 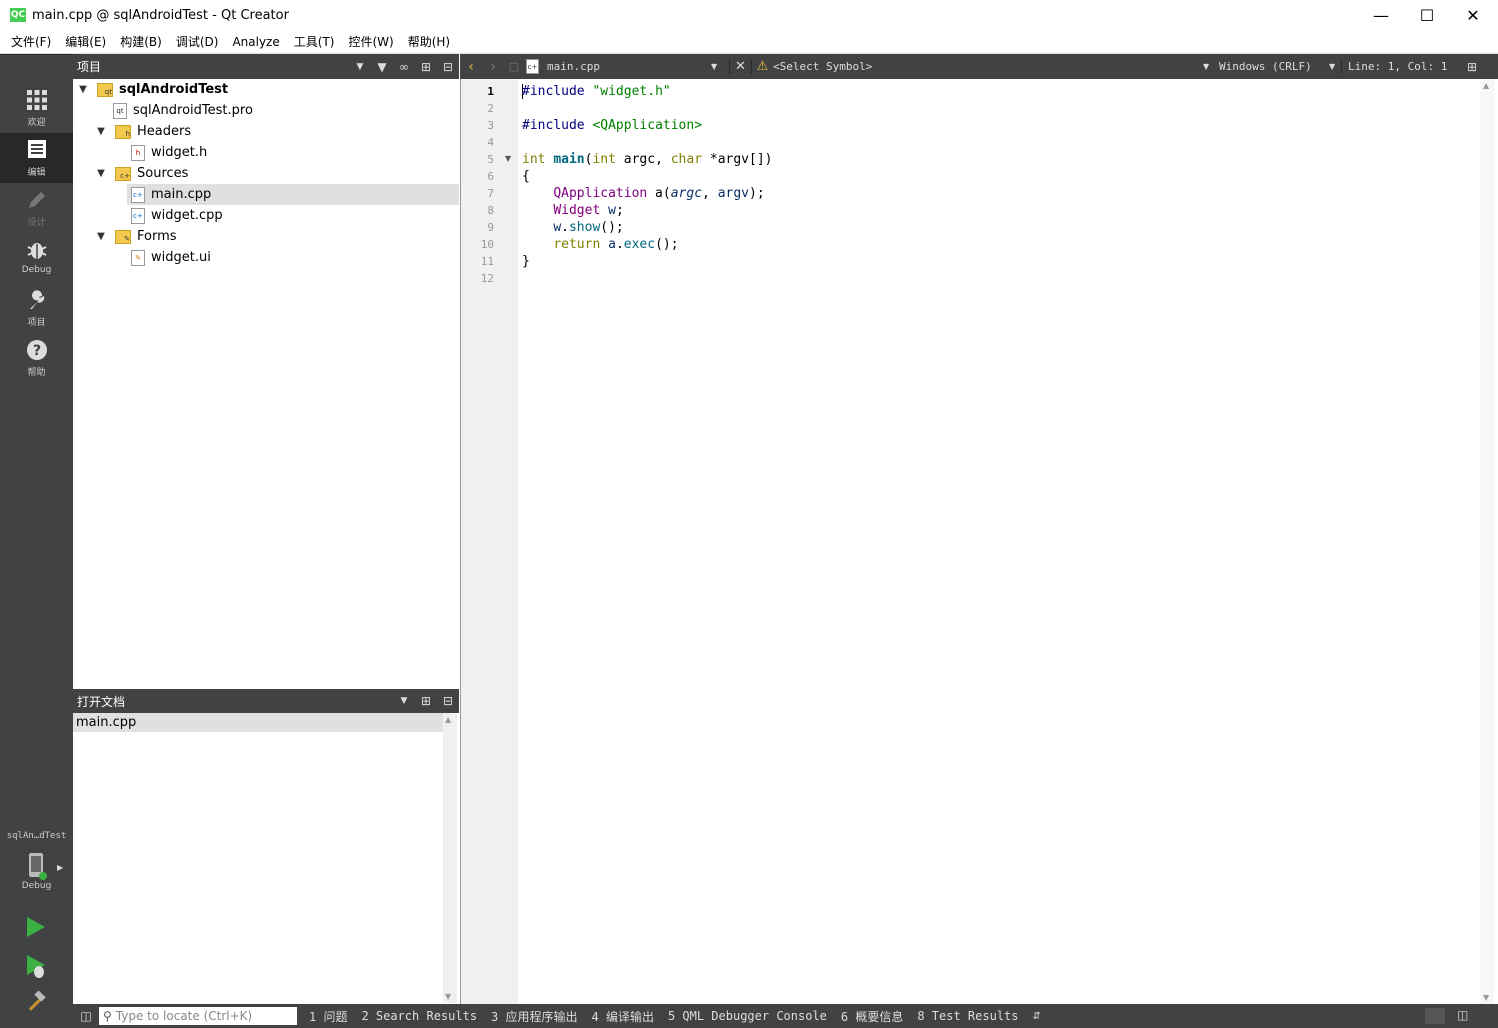 What do you see at coordinates (37, 152) in the screenshot?
I see `document-icon` at bounding box center [37, 152].